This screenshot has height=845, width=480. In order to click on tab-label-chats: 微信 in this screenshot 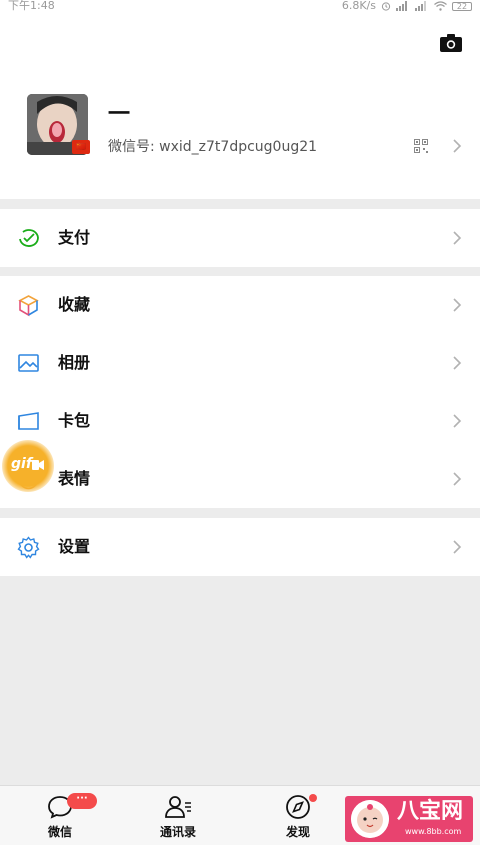, I will do `click(59, 832)`.